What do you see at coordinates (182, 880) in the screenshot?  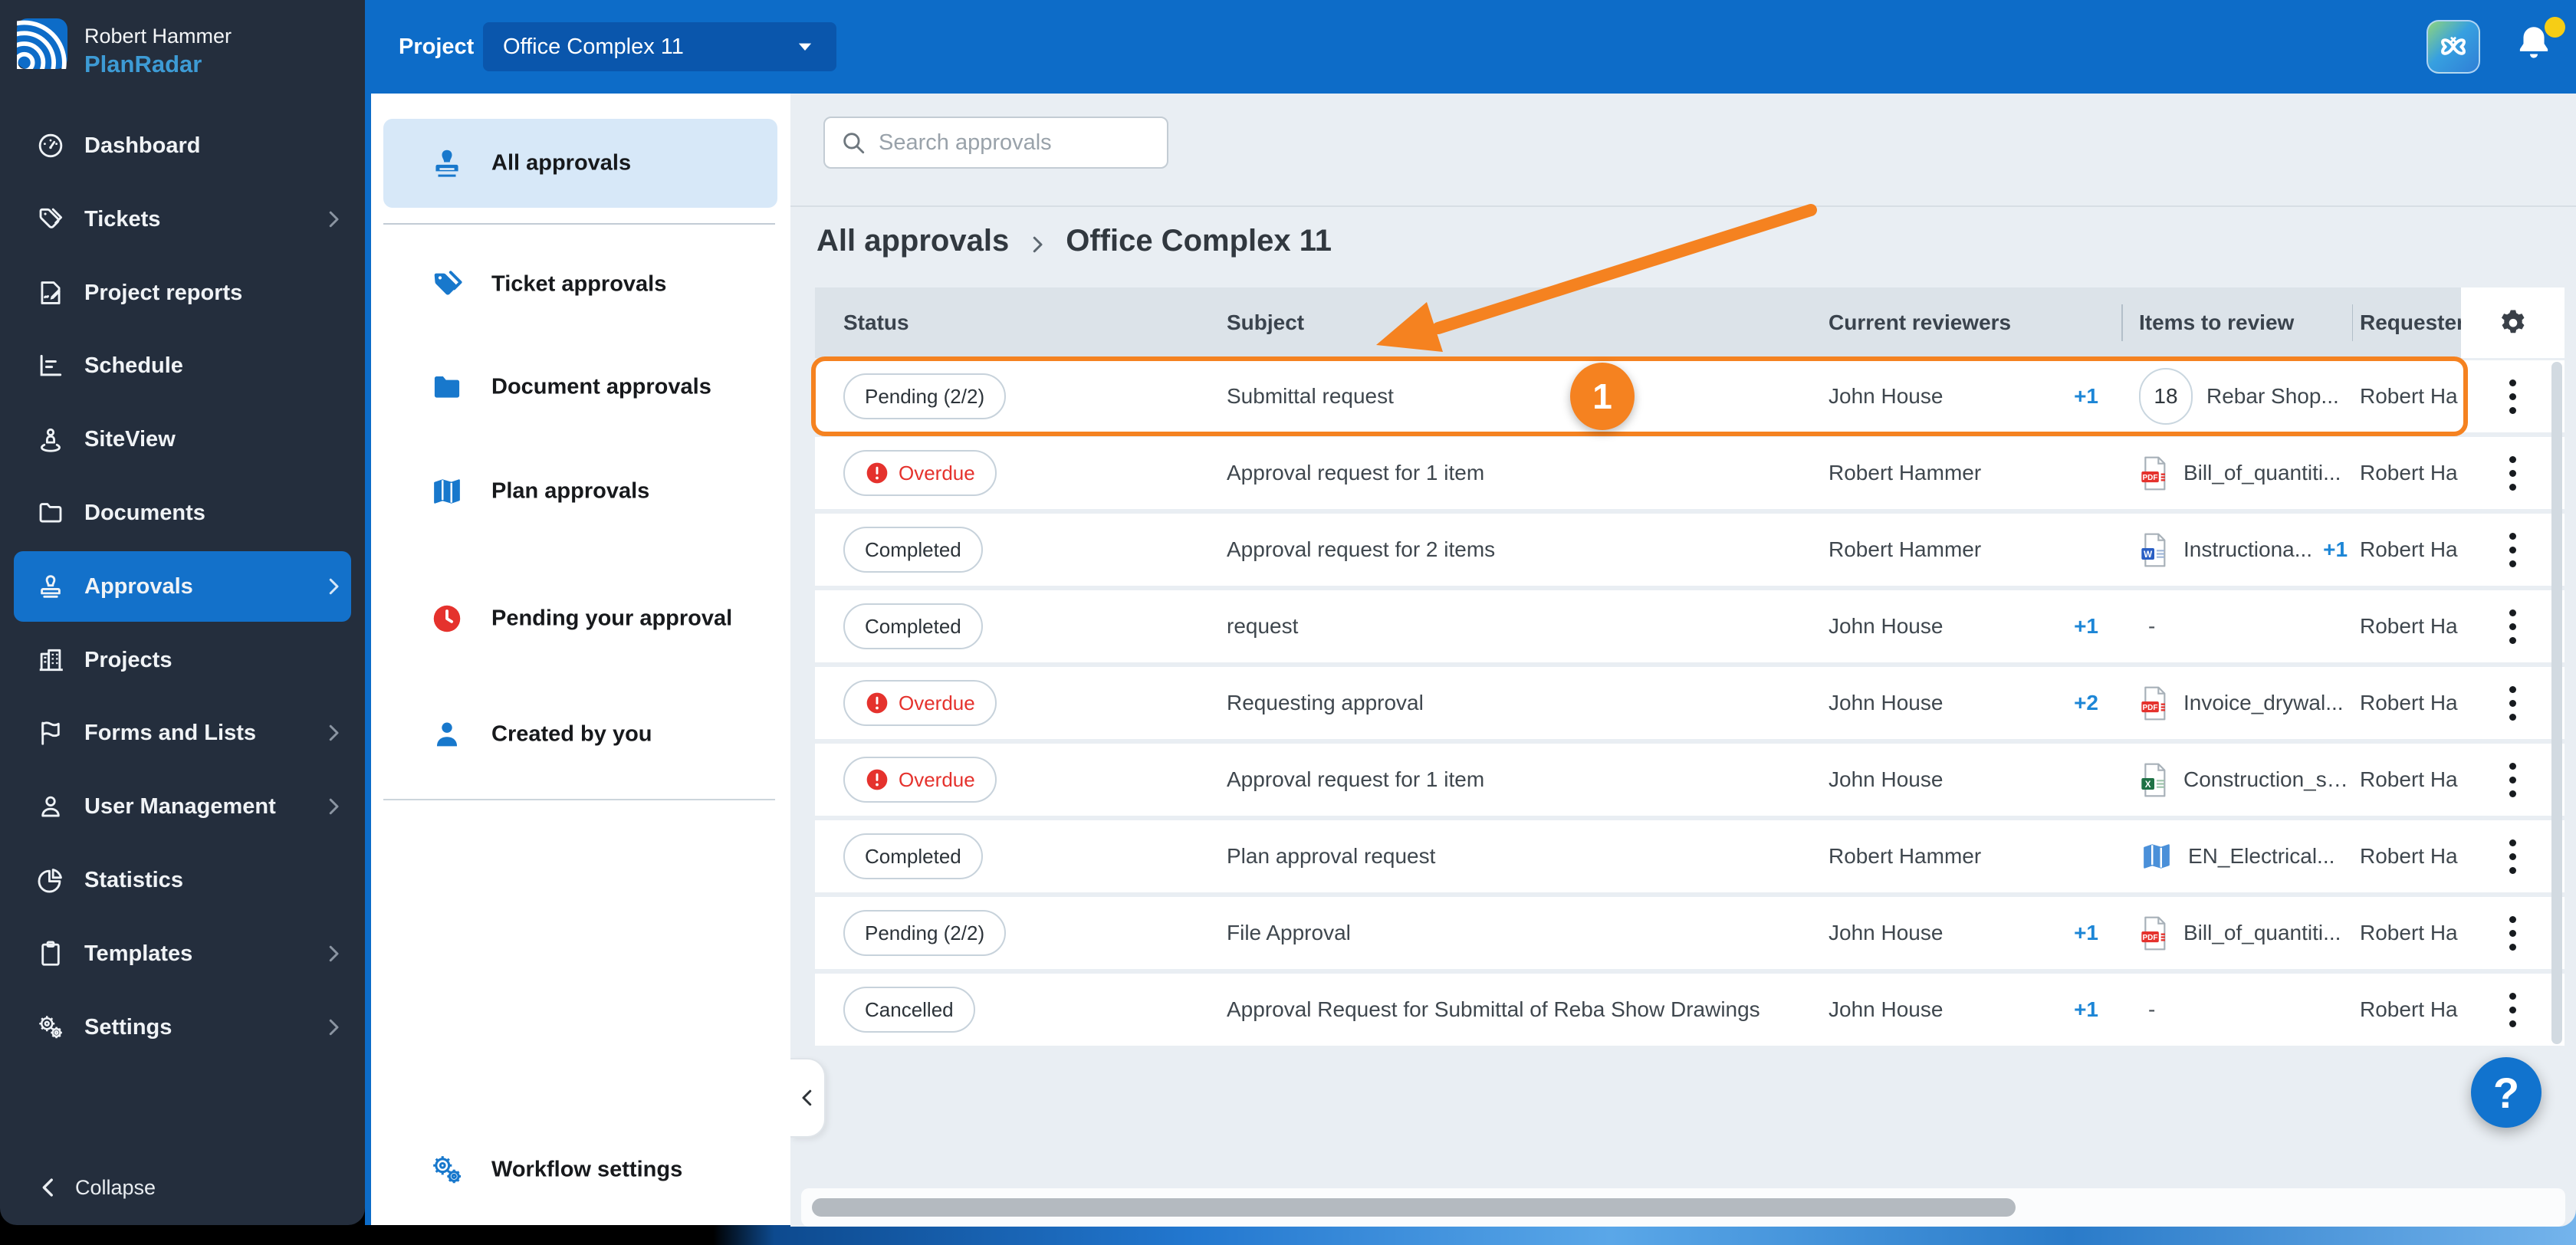 I see `sidebar-item-statistics: Statistics` at bounding box center [182, 880].